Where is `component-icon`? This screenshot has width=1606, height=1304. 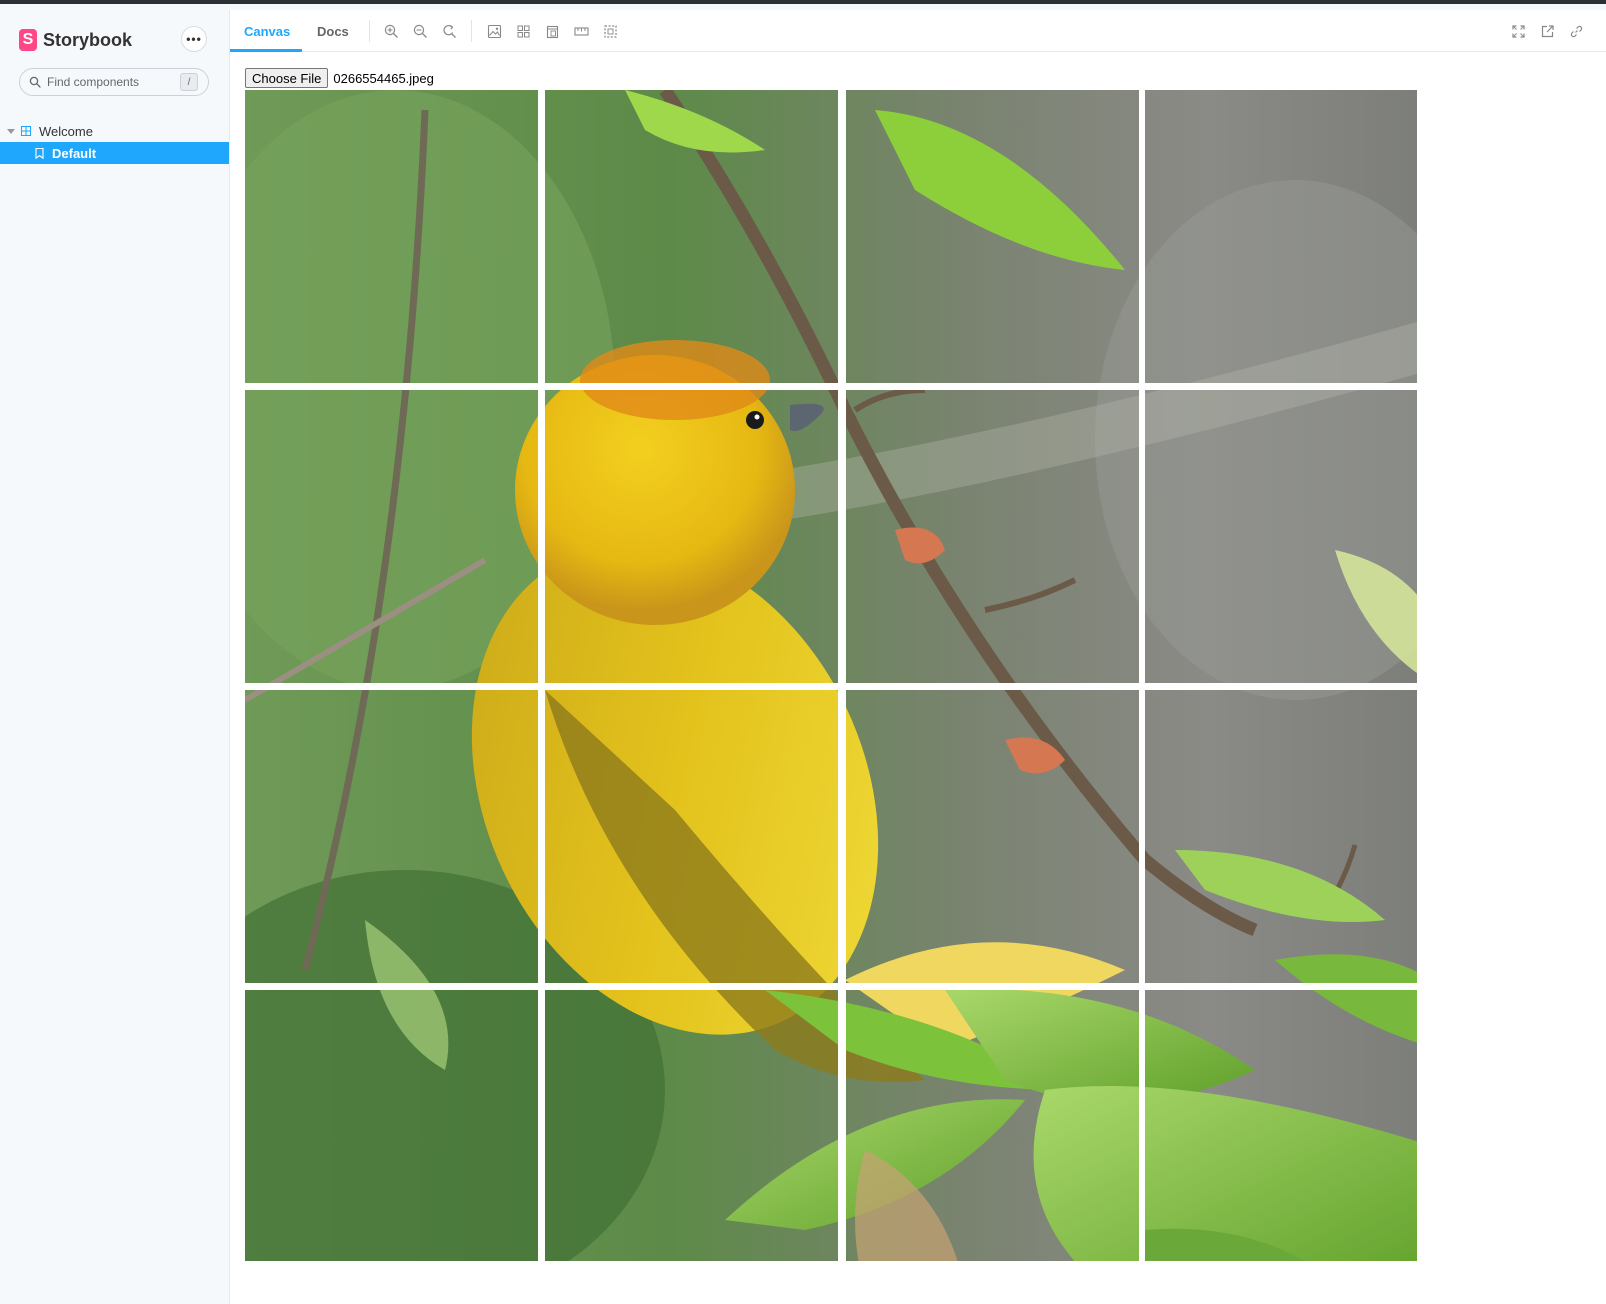 component-icon is located at coordinates (26, 131).